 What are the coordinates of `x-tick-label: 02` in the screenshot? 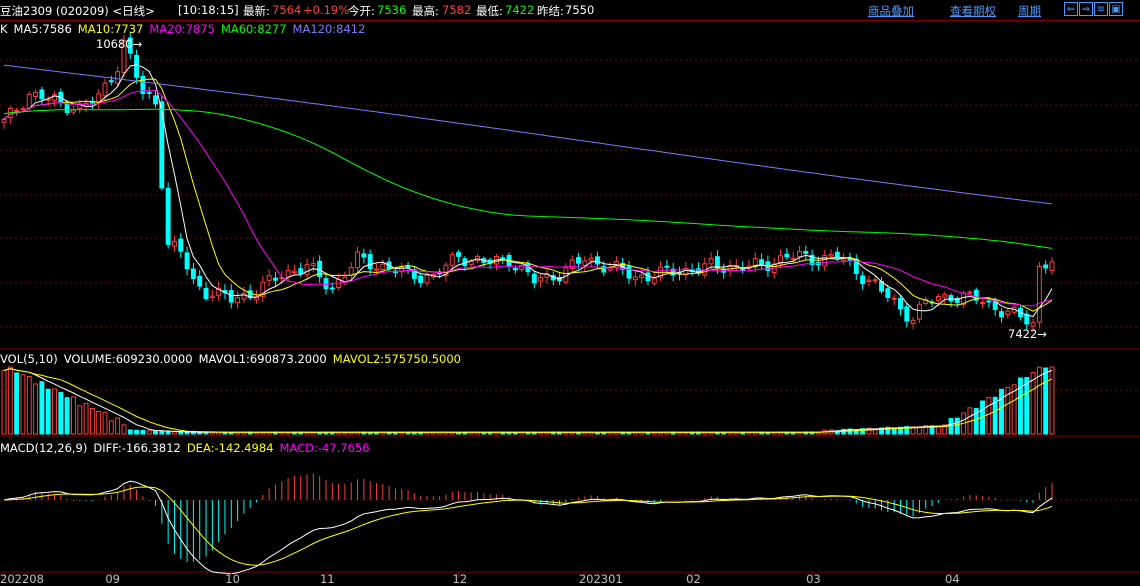 It's located at (693, 579).